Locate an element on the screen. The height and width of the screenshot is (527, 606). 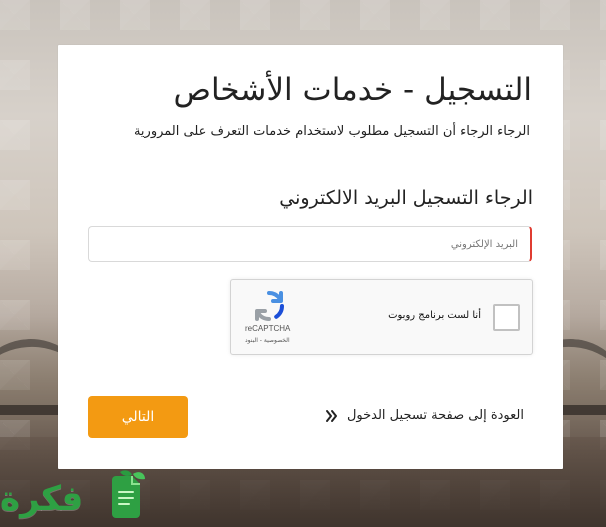
site-watermark: فكرة is located at coordinates (77, 496).